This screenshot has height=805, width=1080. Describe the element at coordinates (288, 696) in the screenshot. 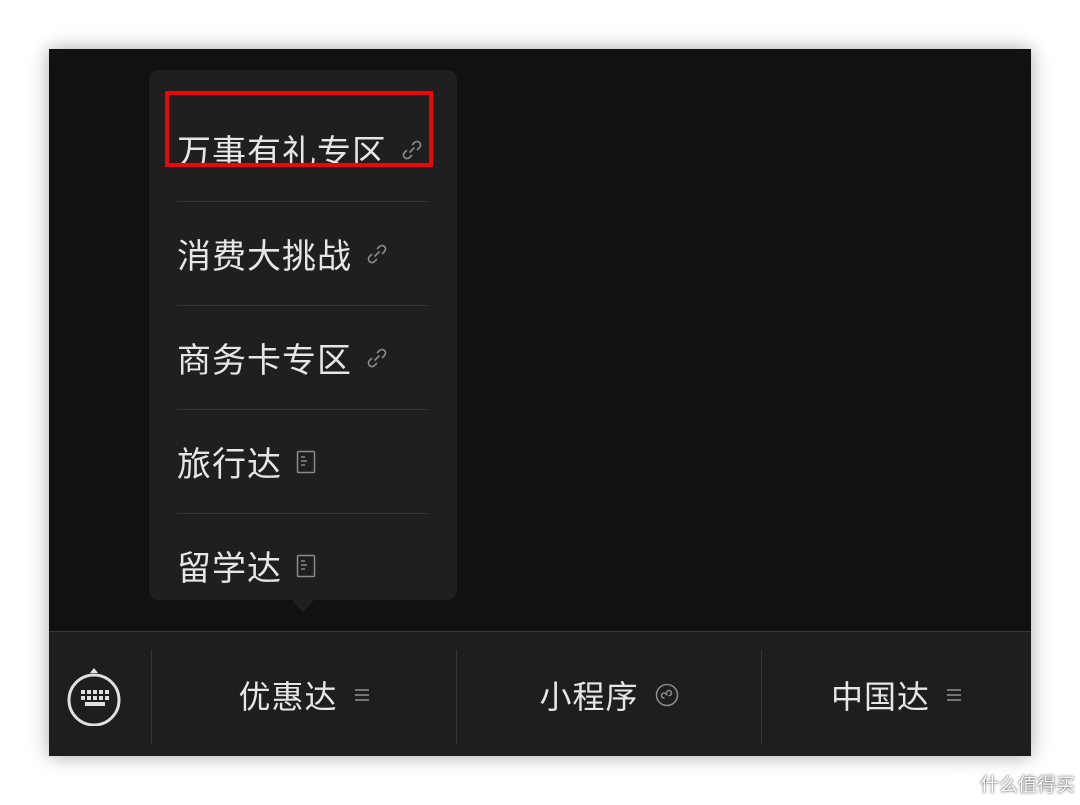

I see `tab-label: 优惠达` at that location.